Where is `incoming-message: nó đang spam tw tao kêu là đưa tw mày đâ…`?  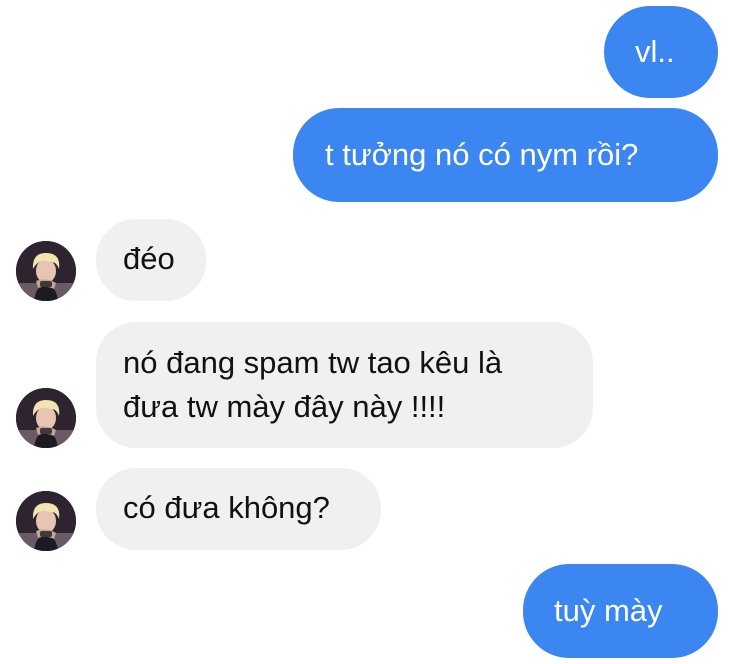
incoming-message: nó đang spam tw tao kêu là đưa tw mày đâ… is located at coordinates (344, 385).